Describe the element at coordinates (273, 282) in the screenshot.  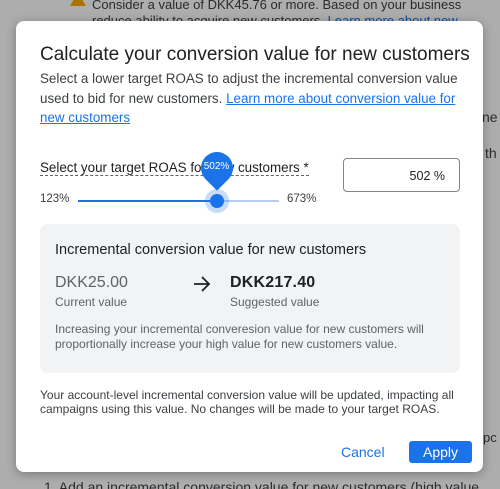
I see `suggested-value: DKK217.40` at that location.